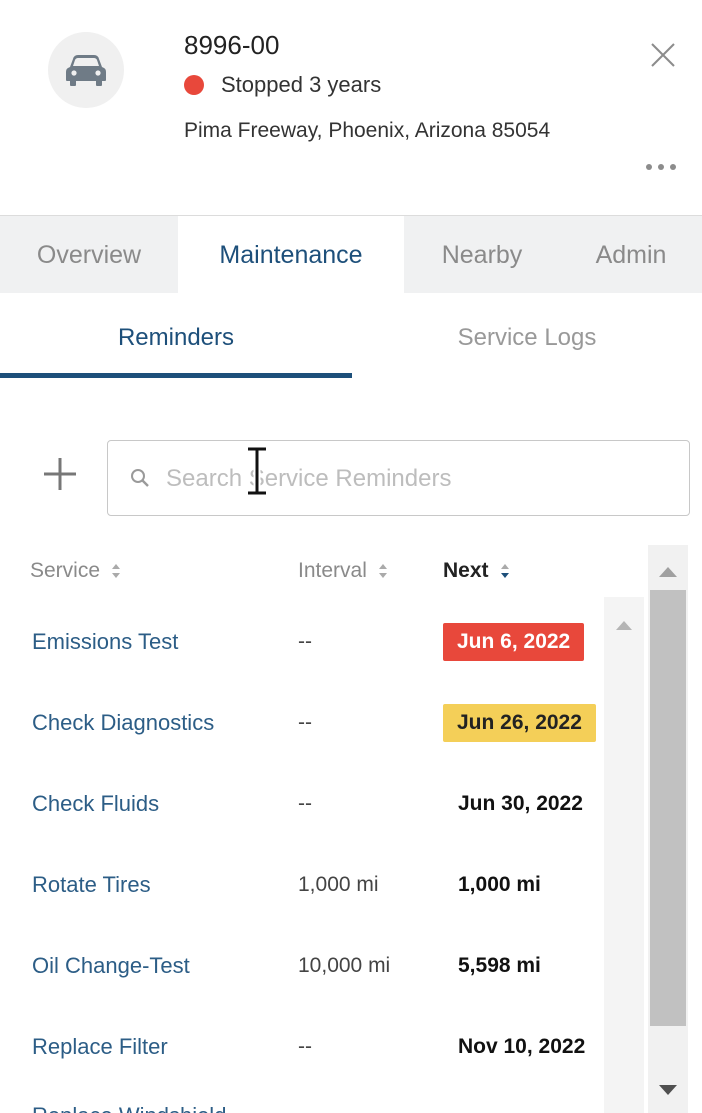  What do you see at coordinates (631, 255) in the screenshot?
I see `tab-admin: Admin` at bounding box center [631, 255].